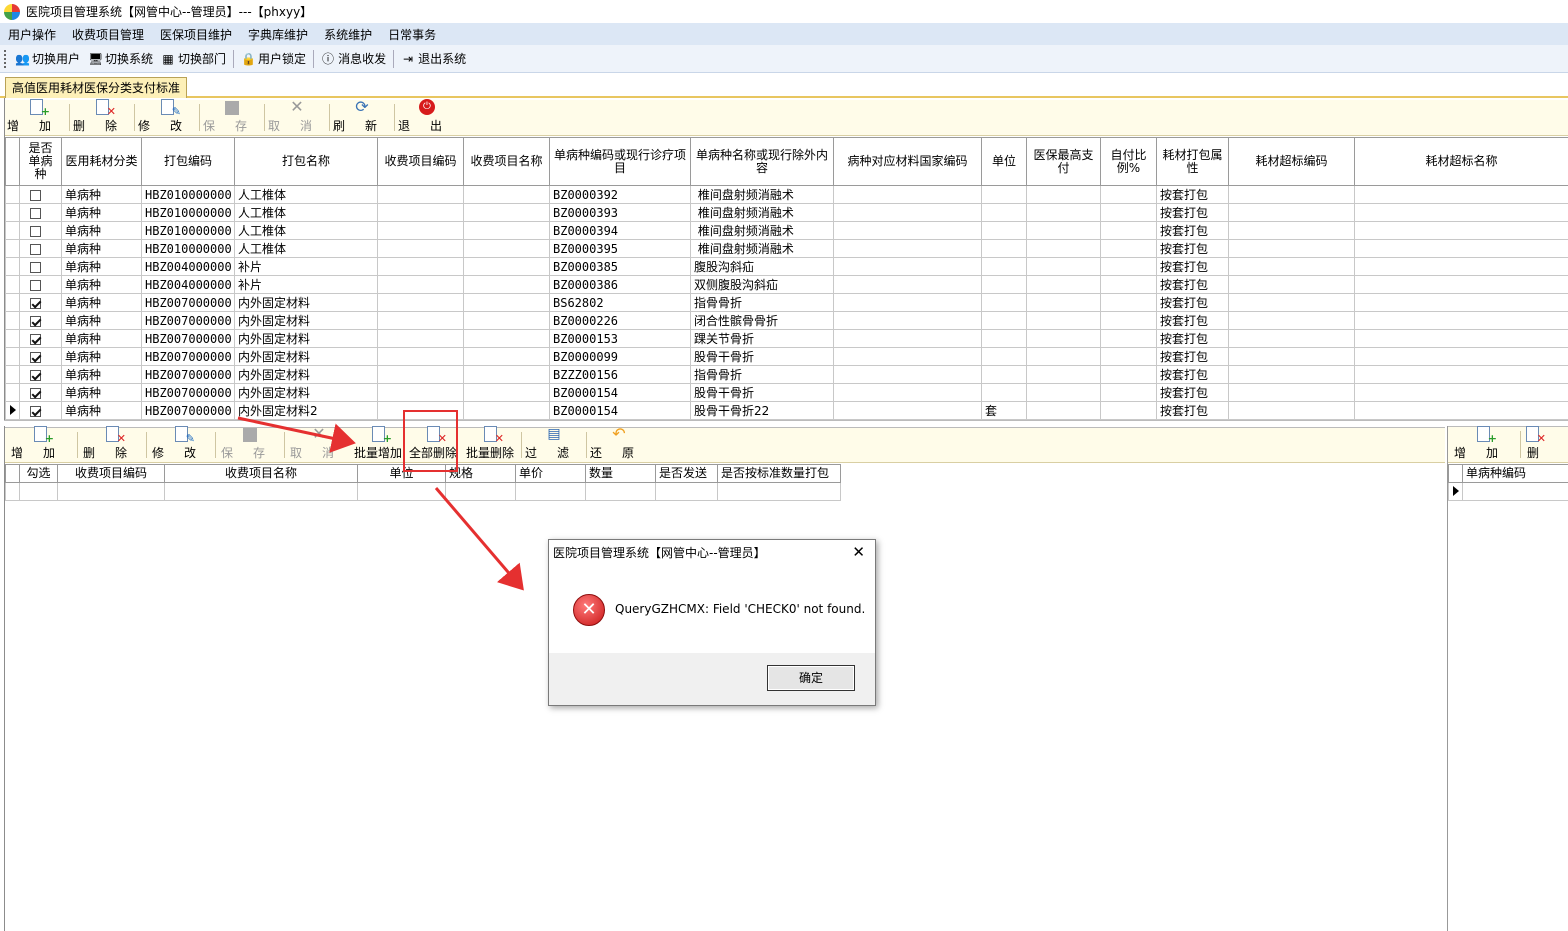 This screenshot has width=1568, height=931. Describe the element at coordinates (32, 34) in the screenshot. I see `menu-user-ops: 用户操作` at that location.